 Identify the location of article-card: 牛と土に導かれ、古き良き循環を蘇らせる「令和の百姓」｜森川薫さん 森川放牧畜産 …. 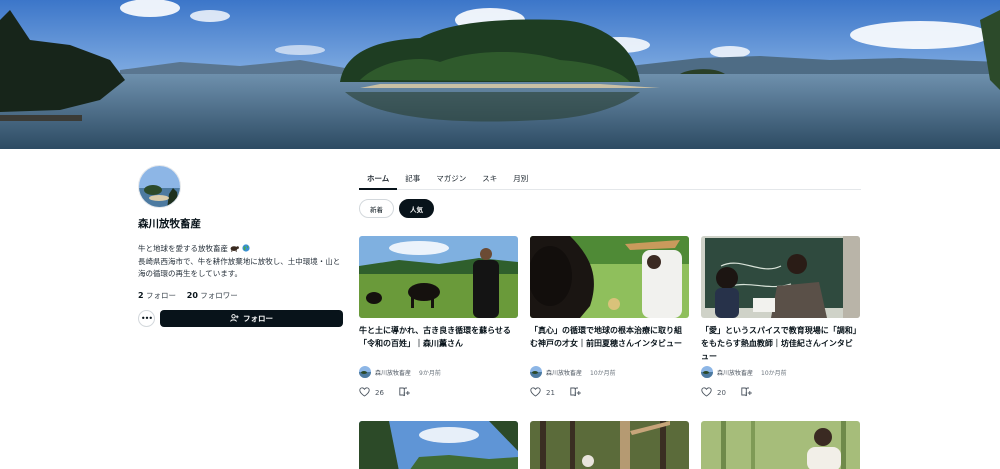
(438, 317).